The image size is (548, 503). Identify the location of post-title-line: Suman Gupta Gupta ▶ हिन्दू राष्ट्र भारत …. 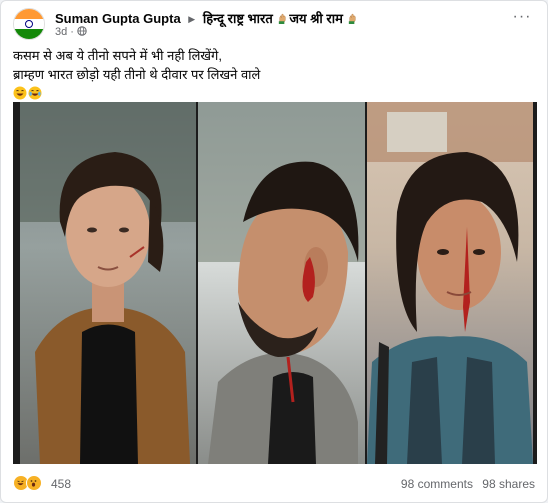
(275, 18).